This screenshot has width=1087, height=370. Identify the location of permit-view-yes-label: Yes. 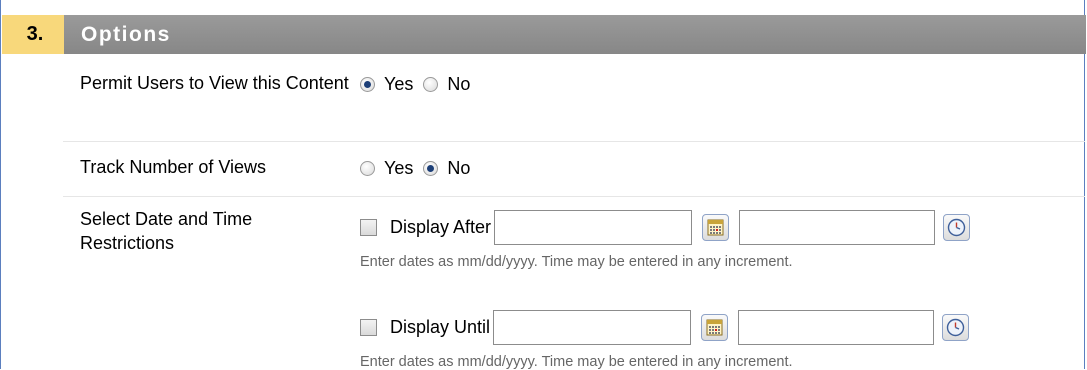
(398, 84).